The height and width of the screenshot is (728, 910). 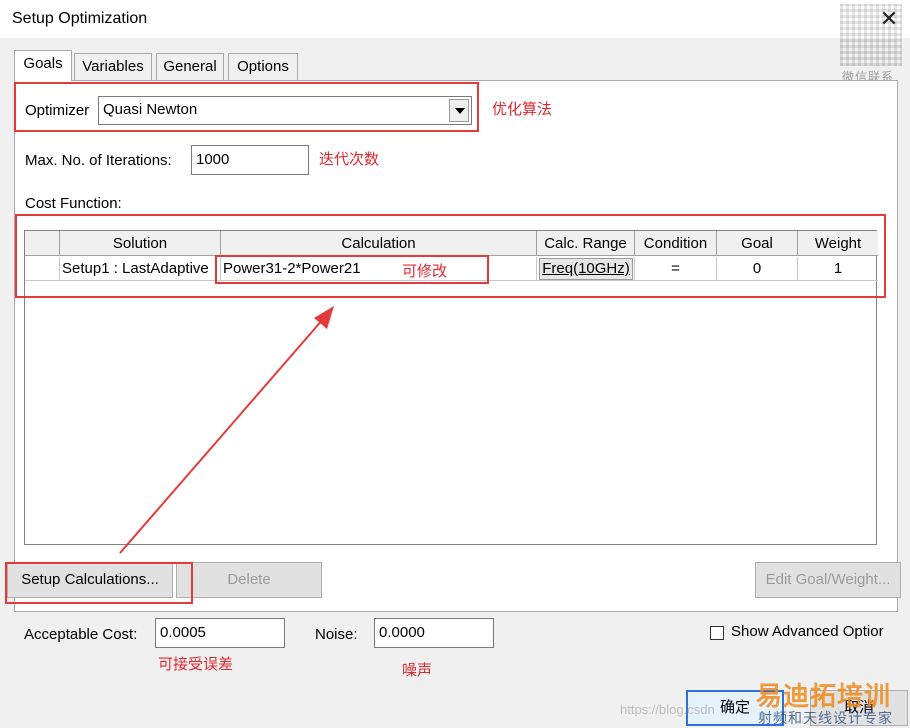 What do you see at coordinates (825, 718) in the screenshot?
I see `watermark-tagline: 射频和天线设计专家` at bounding box center [825, 718].